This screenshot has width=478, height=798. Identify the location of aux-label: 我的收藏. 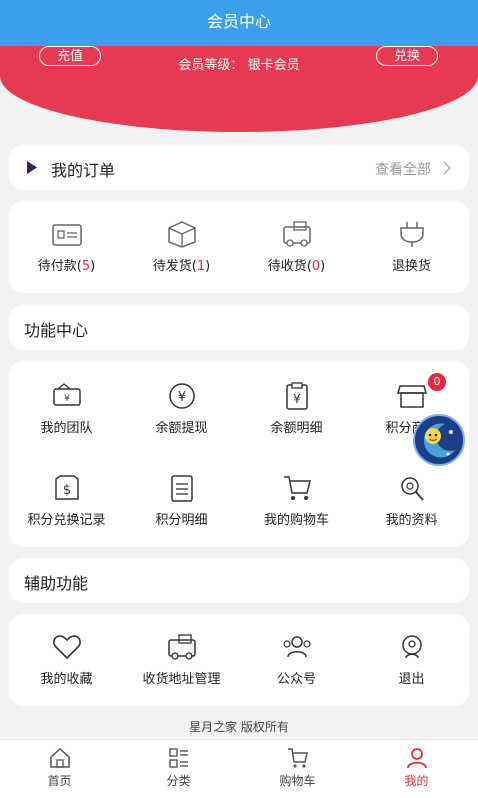
(66, 679).